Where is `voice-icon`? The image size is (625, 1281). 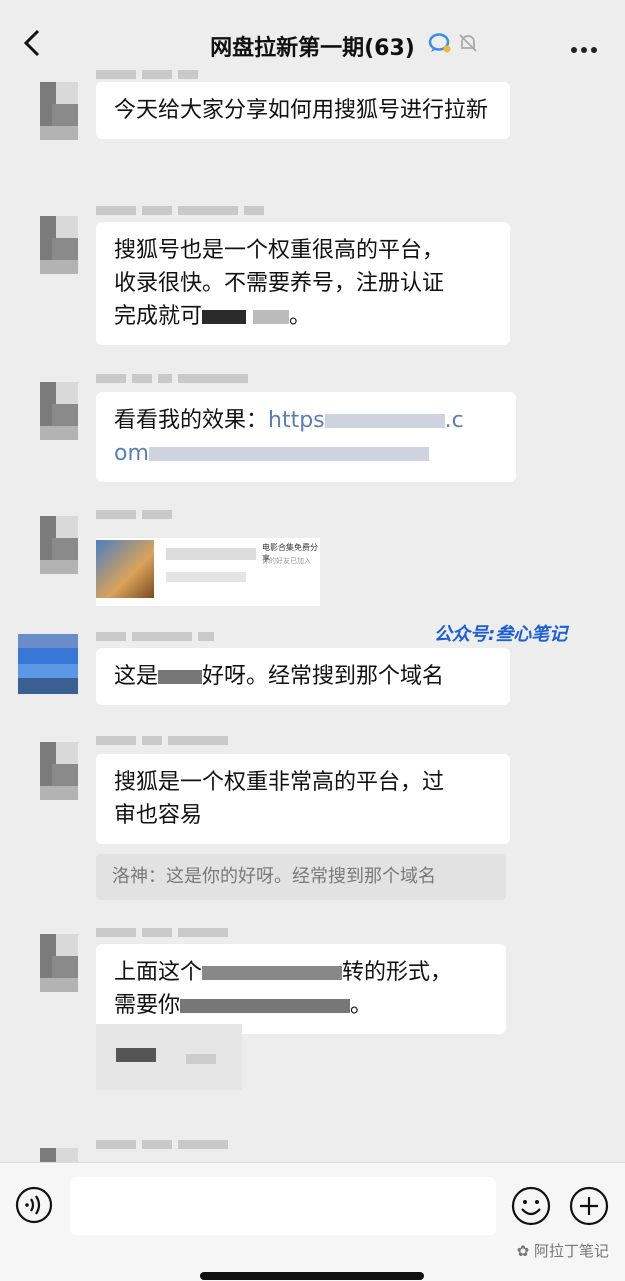 voice-icon is located at coordinates (34, 1205).